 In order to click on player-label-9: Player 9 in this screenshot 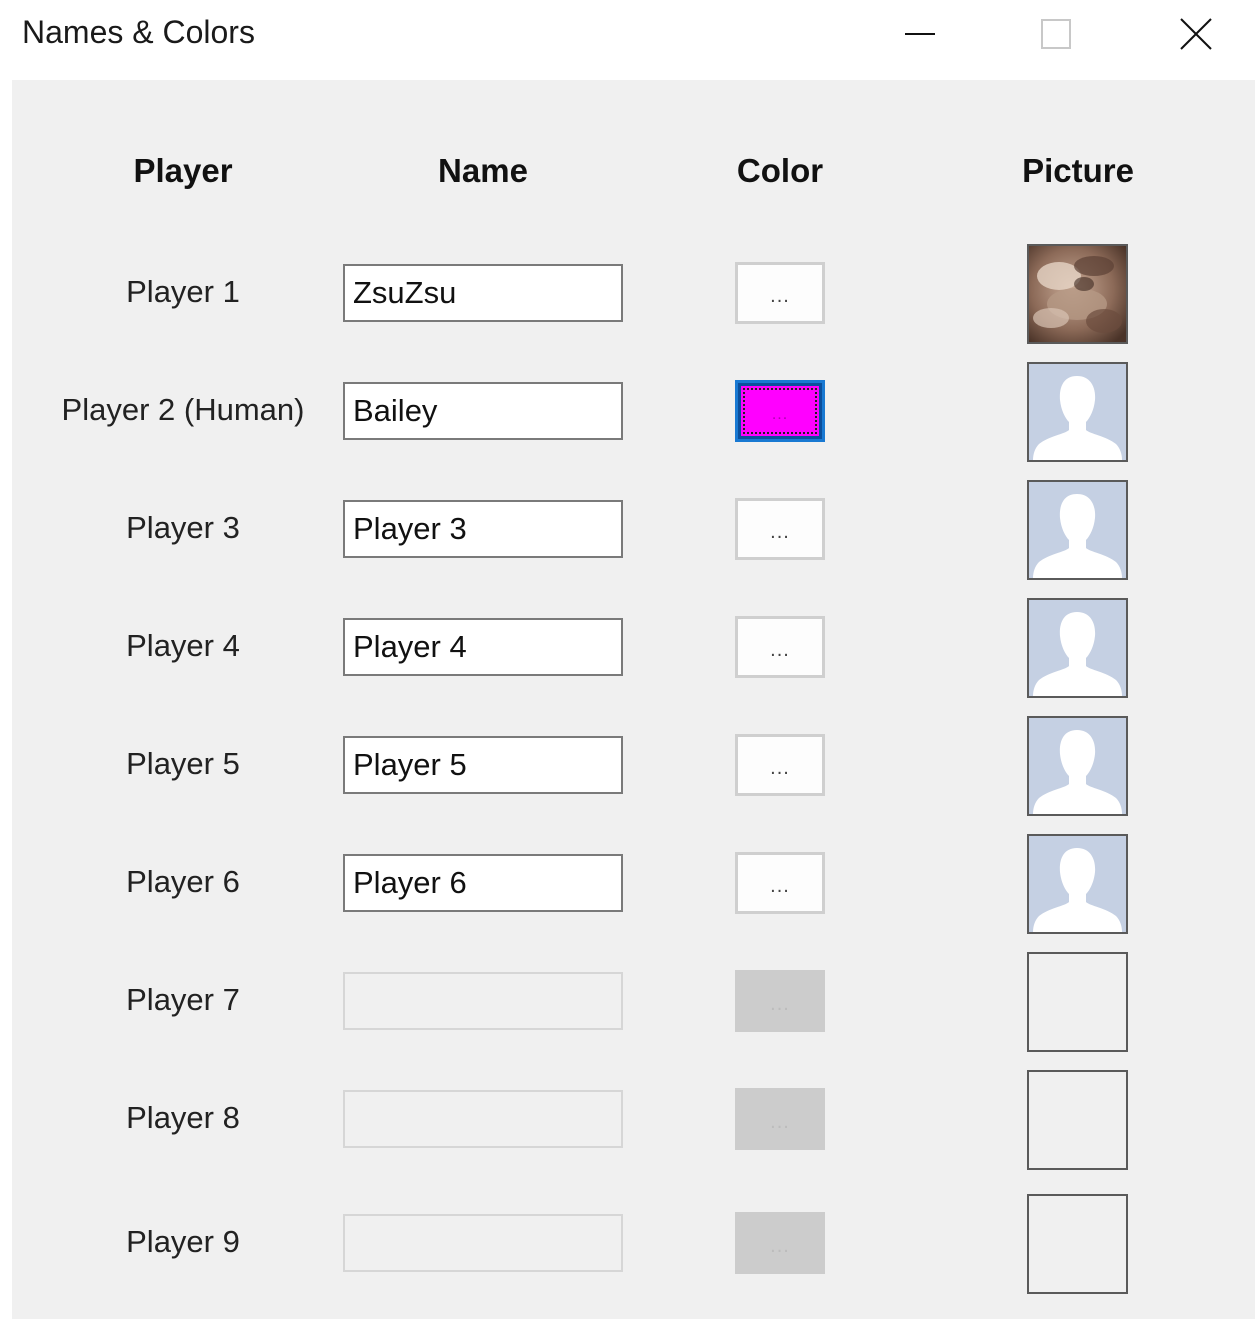, I will do `click(183, 1241)`.